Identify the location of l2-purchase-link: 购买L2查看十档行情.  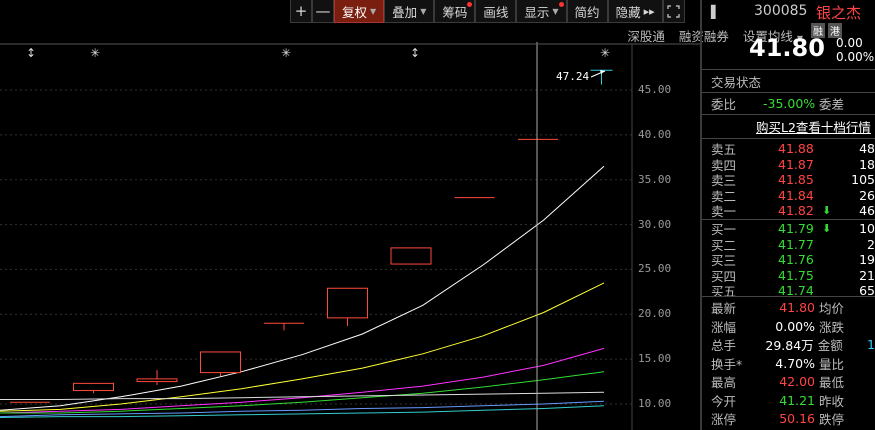
(815, 126).